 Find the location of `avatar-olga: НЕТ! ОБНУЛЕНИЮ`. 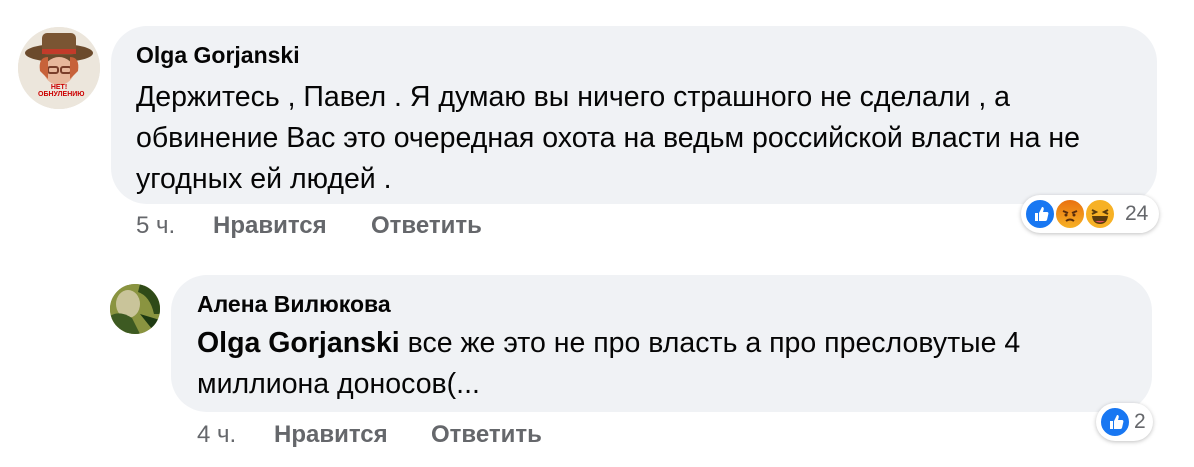

avatar-olga: НЕТ! ОБНУЛЕНИЮ is located at coordinates (59, 68).